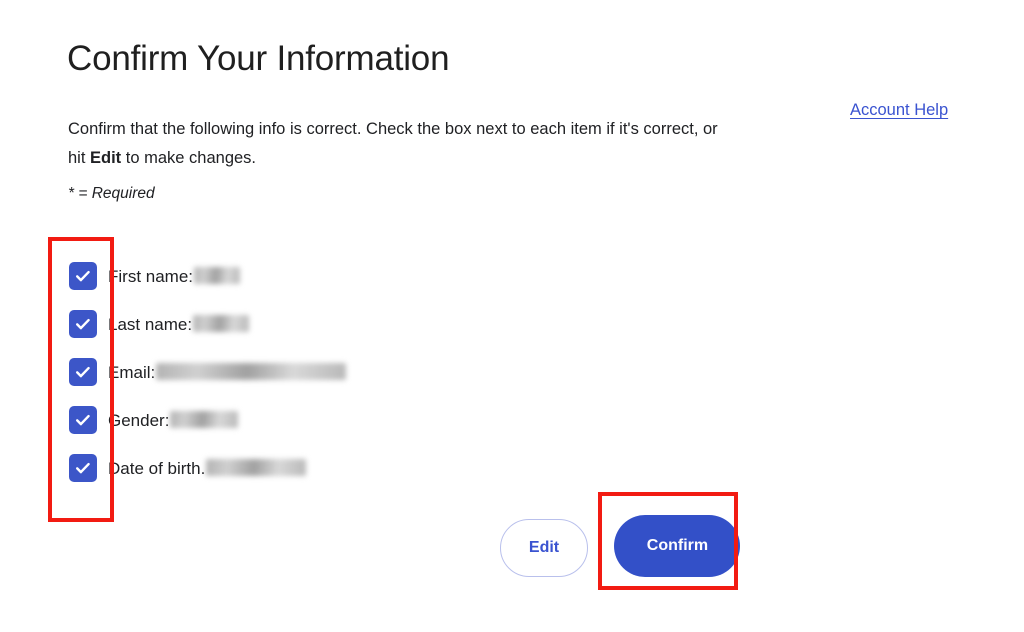 This screenshot has height=632, width=1024. I want to click on redacted-value-date-of-birth, so click(256, 467).